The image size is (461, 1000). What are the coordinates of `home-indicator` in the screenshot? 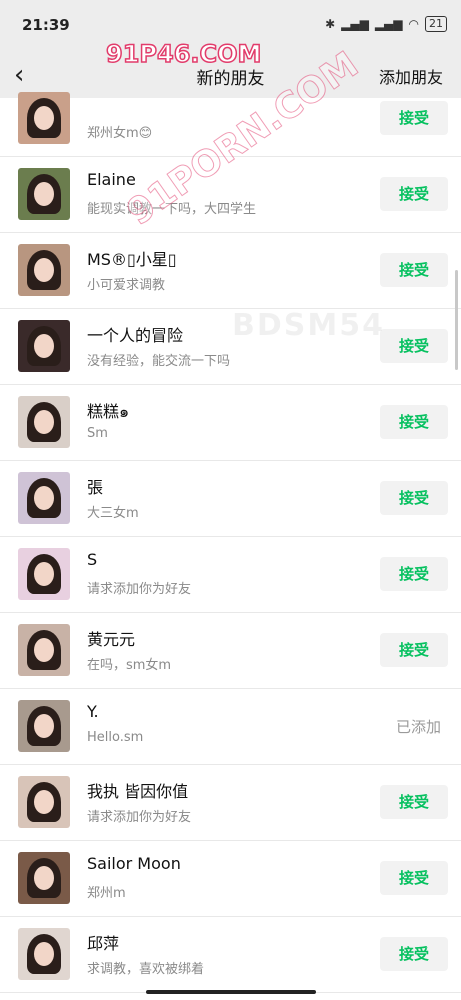 It's located at (231, 992).